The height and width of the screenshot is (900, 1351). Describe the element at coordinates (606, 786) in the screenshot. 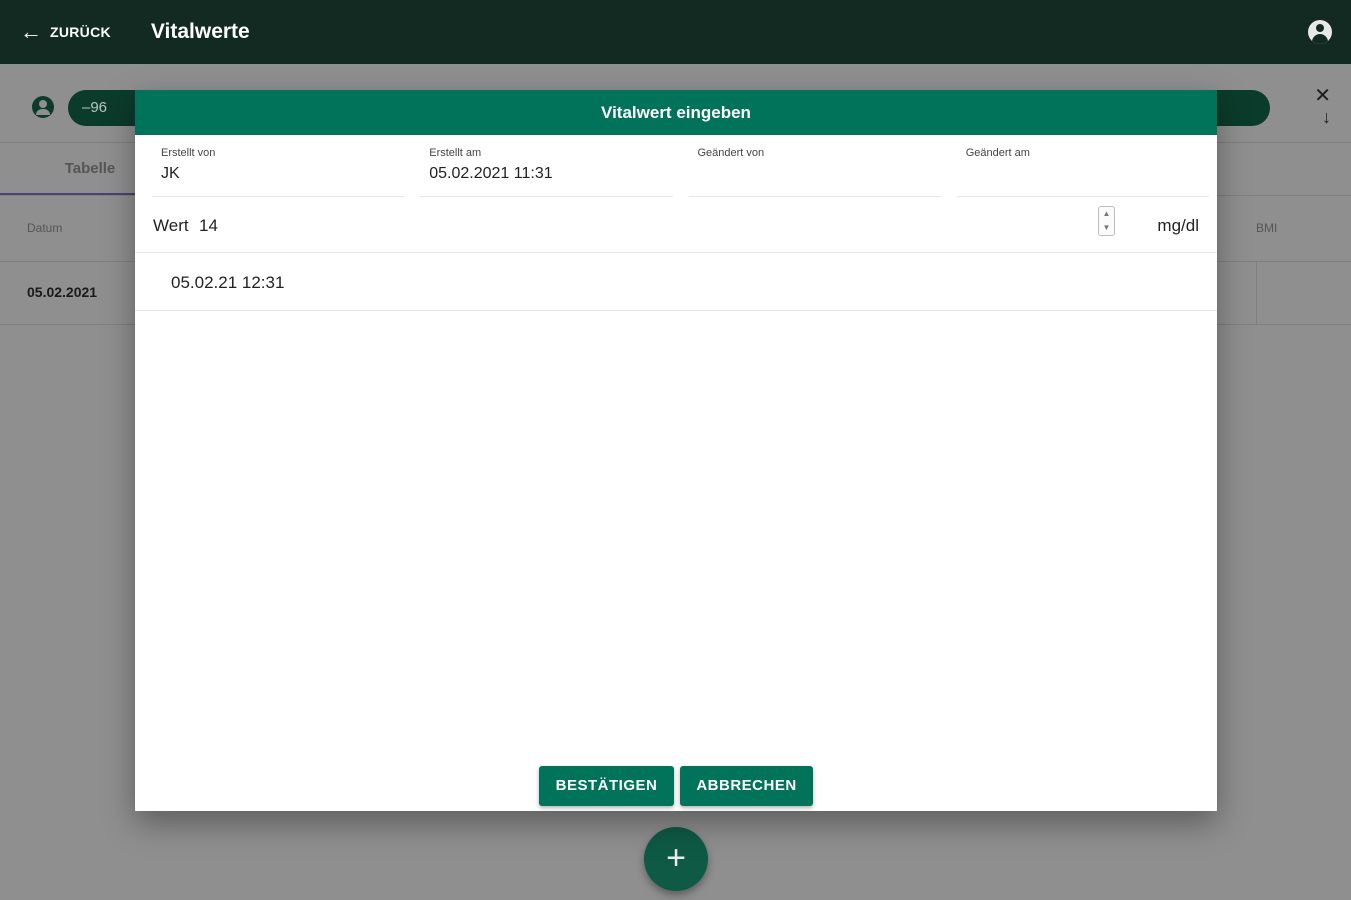

I see `confirm-button: BESTÄTIGEN` at that location.